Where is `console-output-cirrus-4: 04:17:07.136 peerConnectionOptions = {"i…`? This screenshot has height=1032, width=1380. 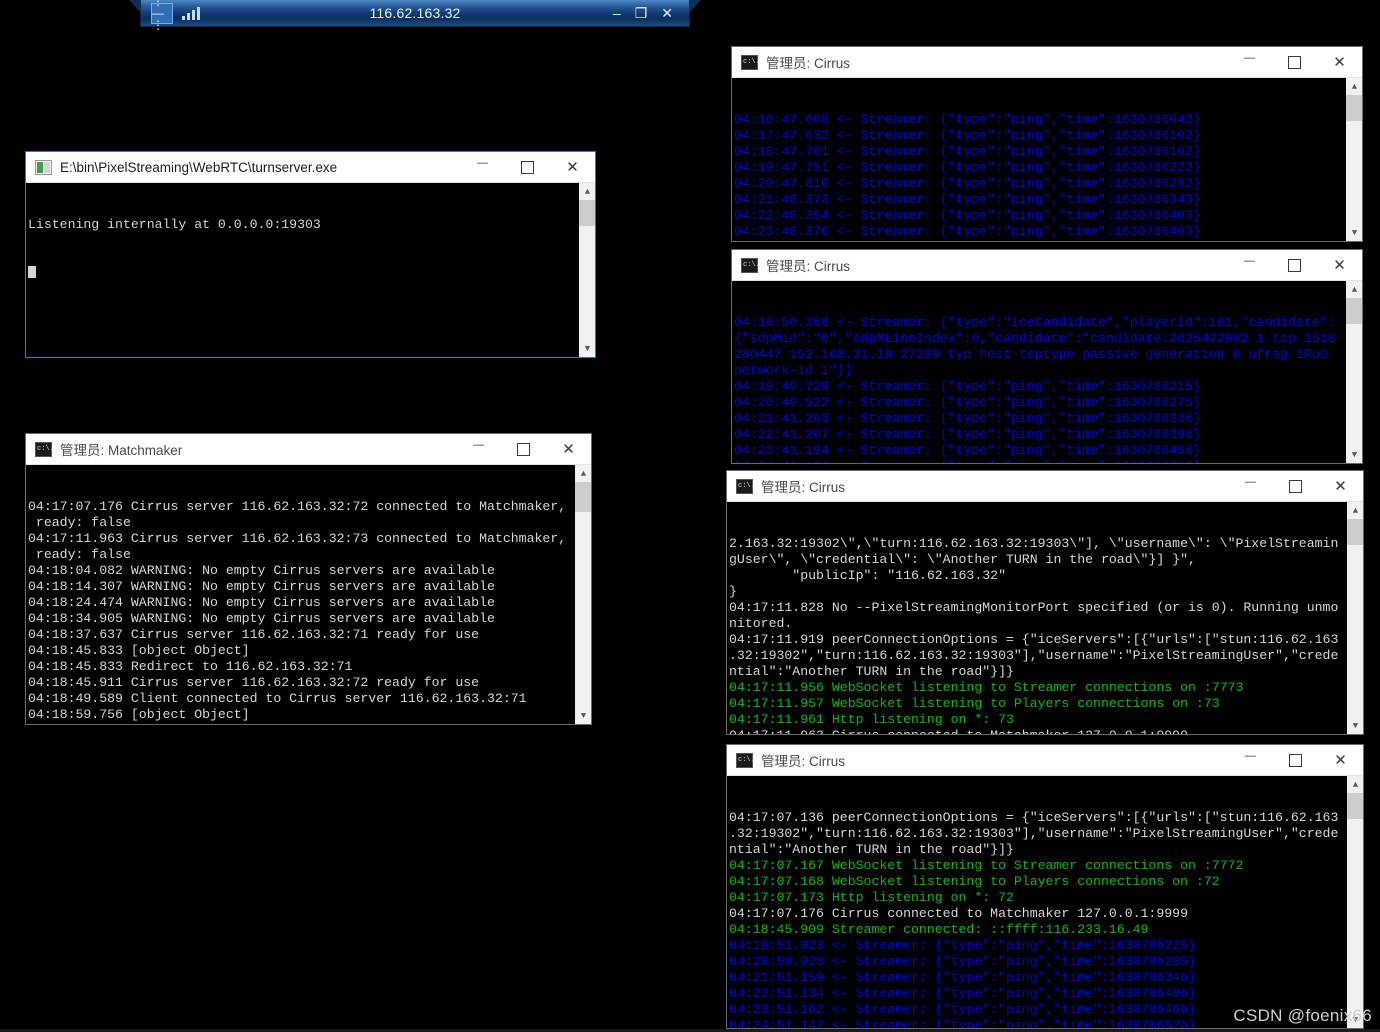
console-output-cirrus-4: 04:17:07.136 peerConnectionOptions = {"i… is located at coordinates (1045, 902).